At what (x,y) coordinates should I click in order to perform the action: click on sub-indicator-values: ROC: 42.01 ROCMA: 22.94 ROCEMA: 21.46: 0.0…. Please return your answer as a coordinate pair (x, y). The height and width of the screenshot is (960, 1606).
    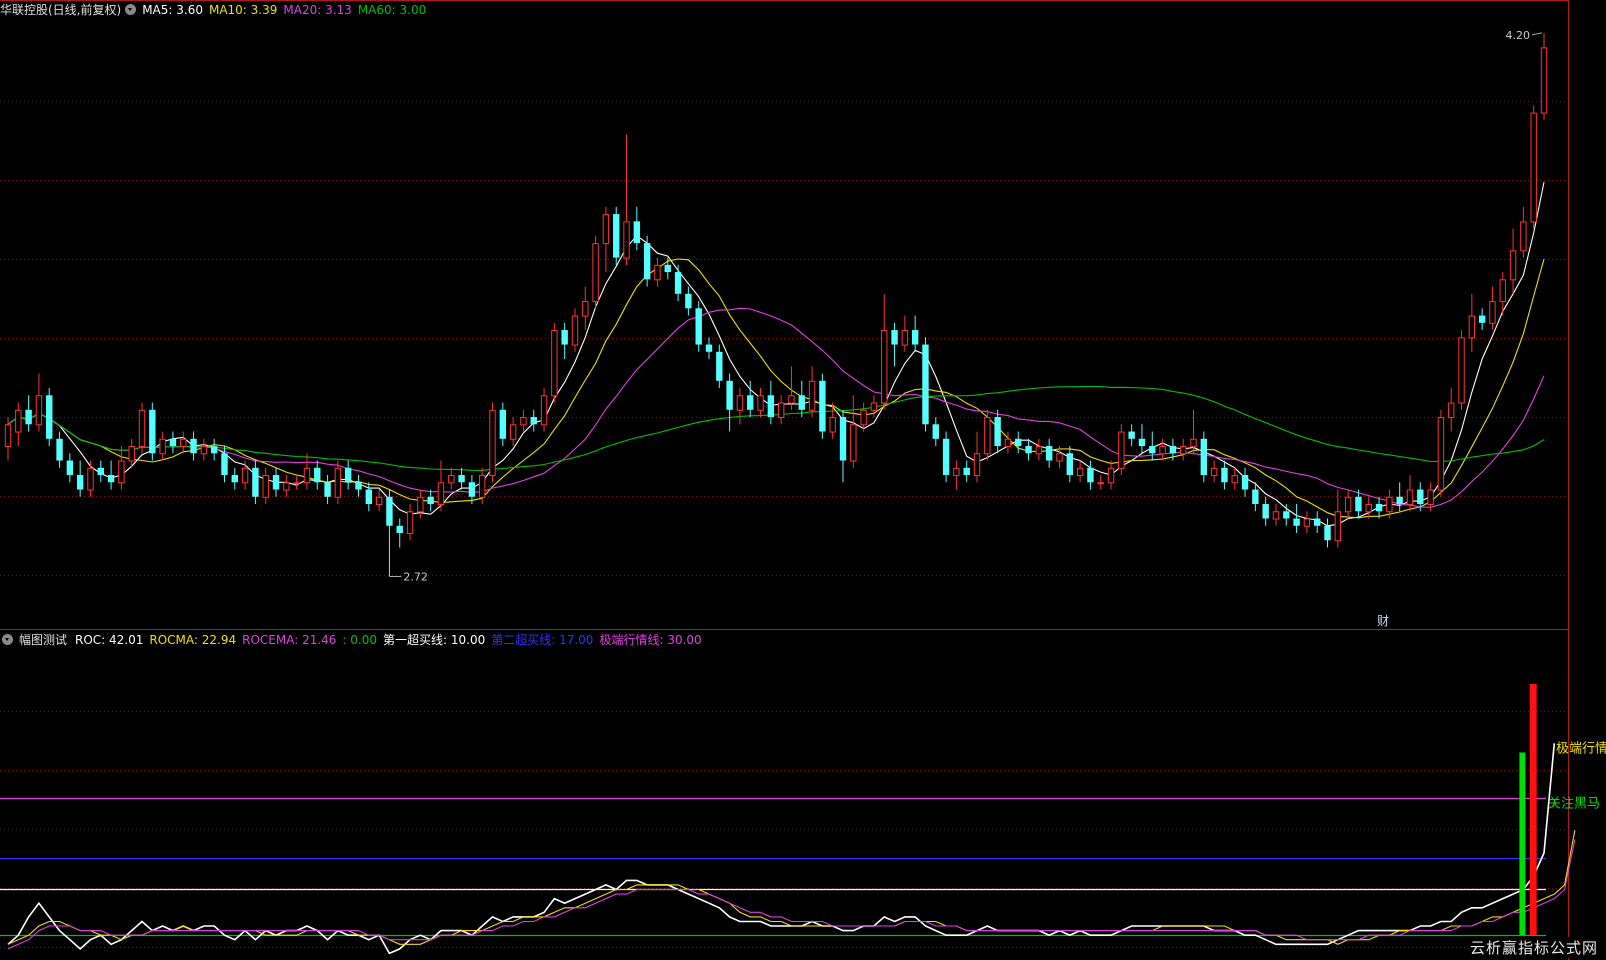
    Looking at the image, I should click on (391, 640).